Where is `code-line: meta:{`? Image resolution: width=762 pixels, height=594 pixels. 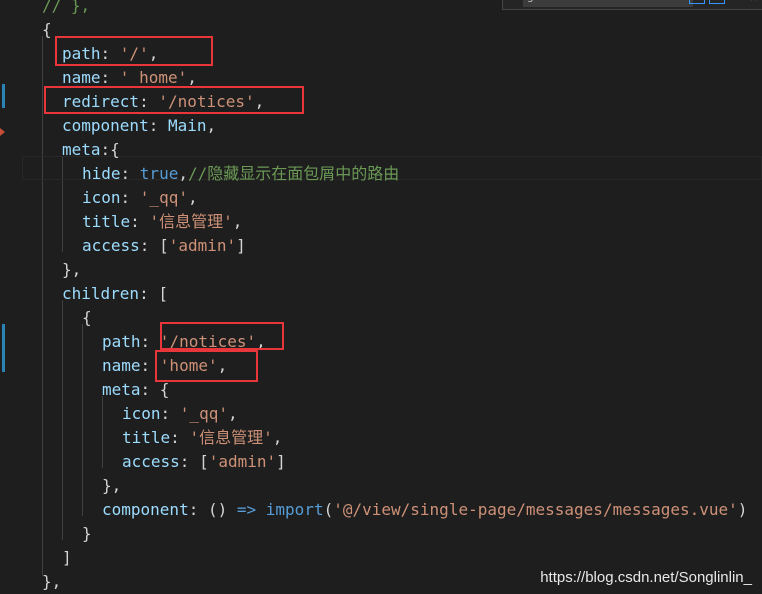 code-line: meta:{ is located at coordinates (91, 150).